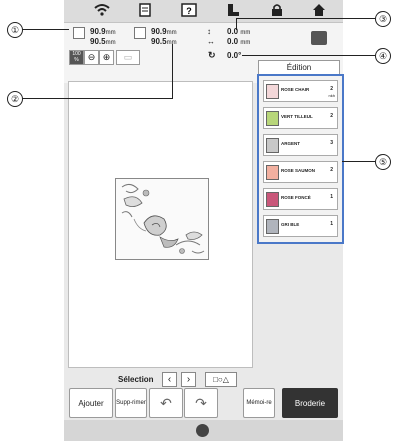 This screenshot has width=402, height=441. I want to click on zoom-100-button: 100 %, so click(76, 57).